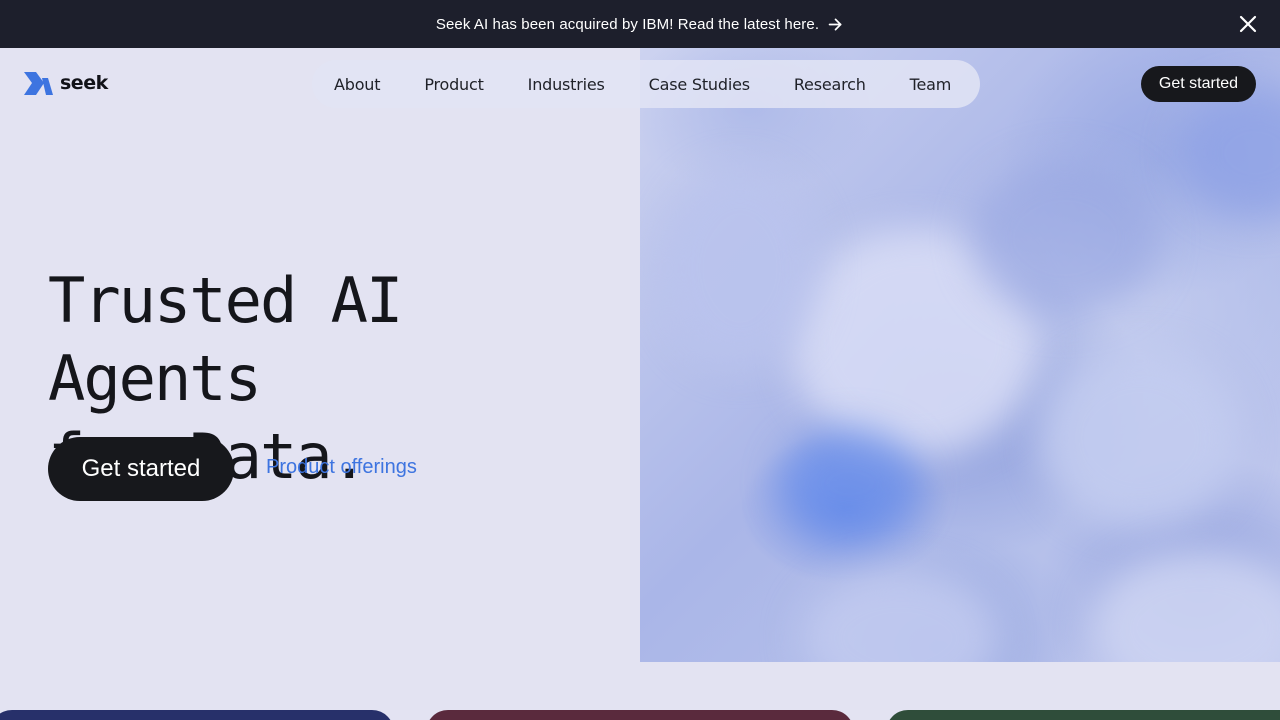  Describe the element at coordinates (454, 84) in the screenshot. I see `nav-item-product: Product` at that location.